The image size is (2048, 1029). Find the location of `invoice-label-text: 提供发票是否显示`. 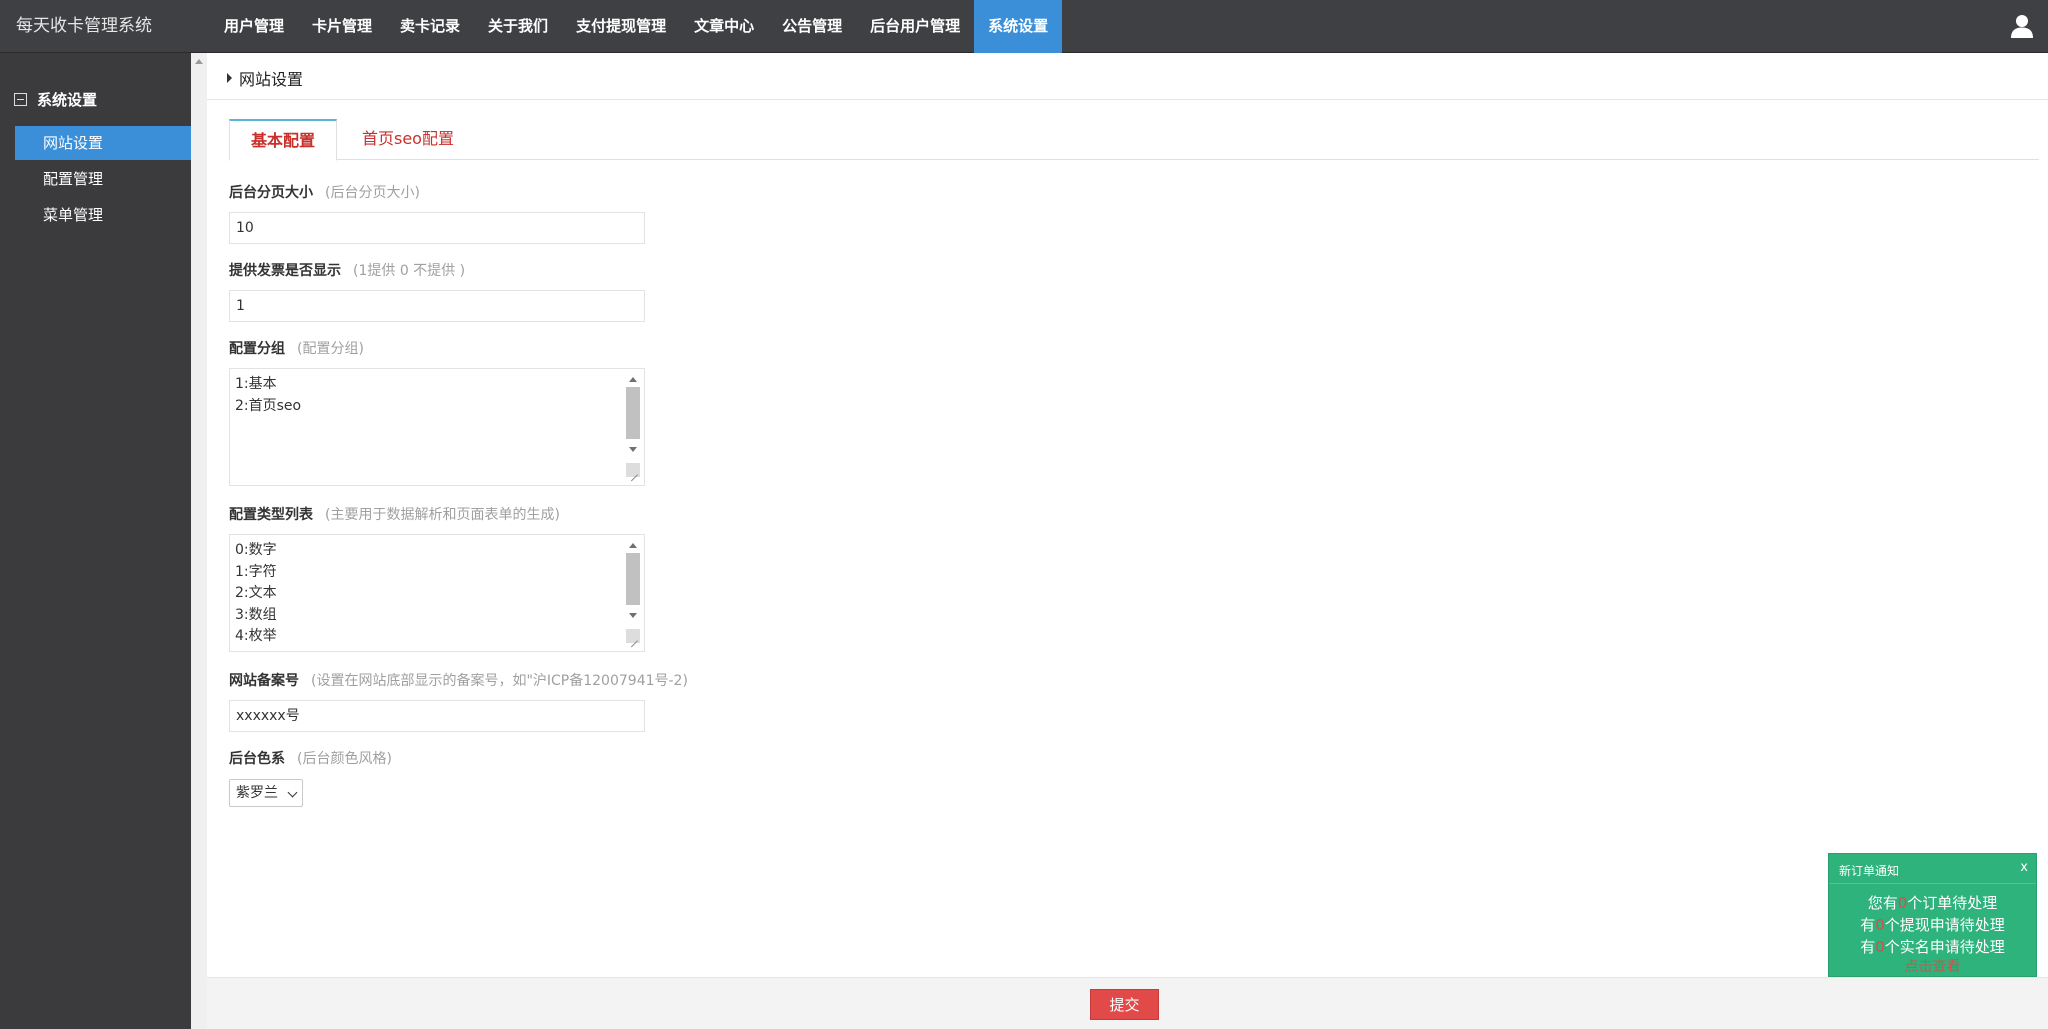

invoice-label-text: 提供发票是否显示 is located at coordinates (285, 271).